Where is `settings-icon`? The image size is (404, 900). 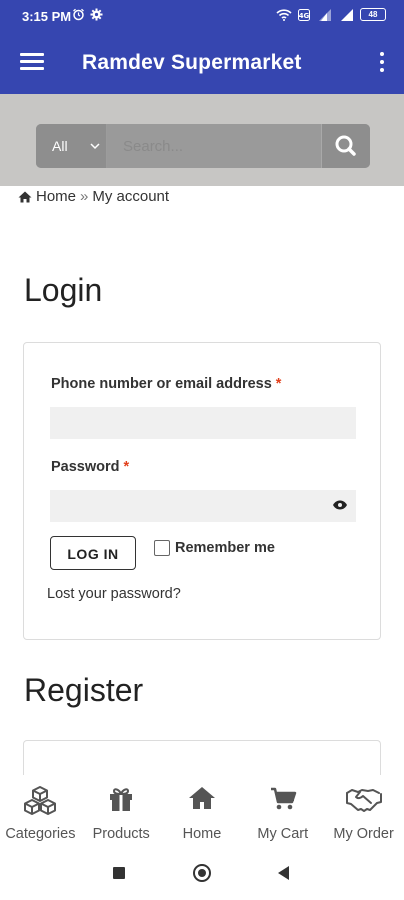 settings-icon is located at coordinates (96, 14).